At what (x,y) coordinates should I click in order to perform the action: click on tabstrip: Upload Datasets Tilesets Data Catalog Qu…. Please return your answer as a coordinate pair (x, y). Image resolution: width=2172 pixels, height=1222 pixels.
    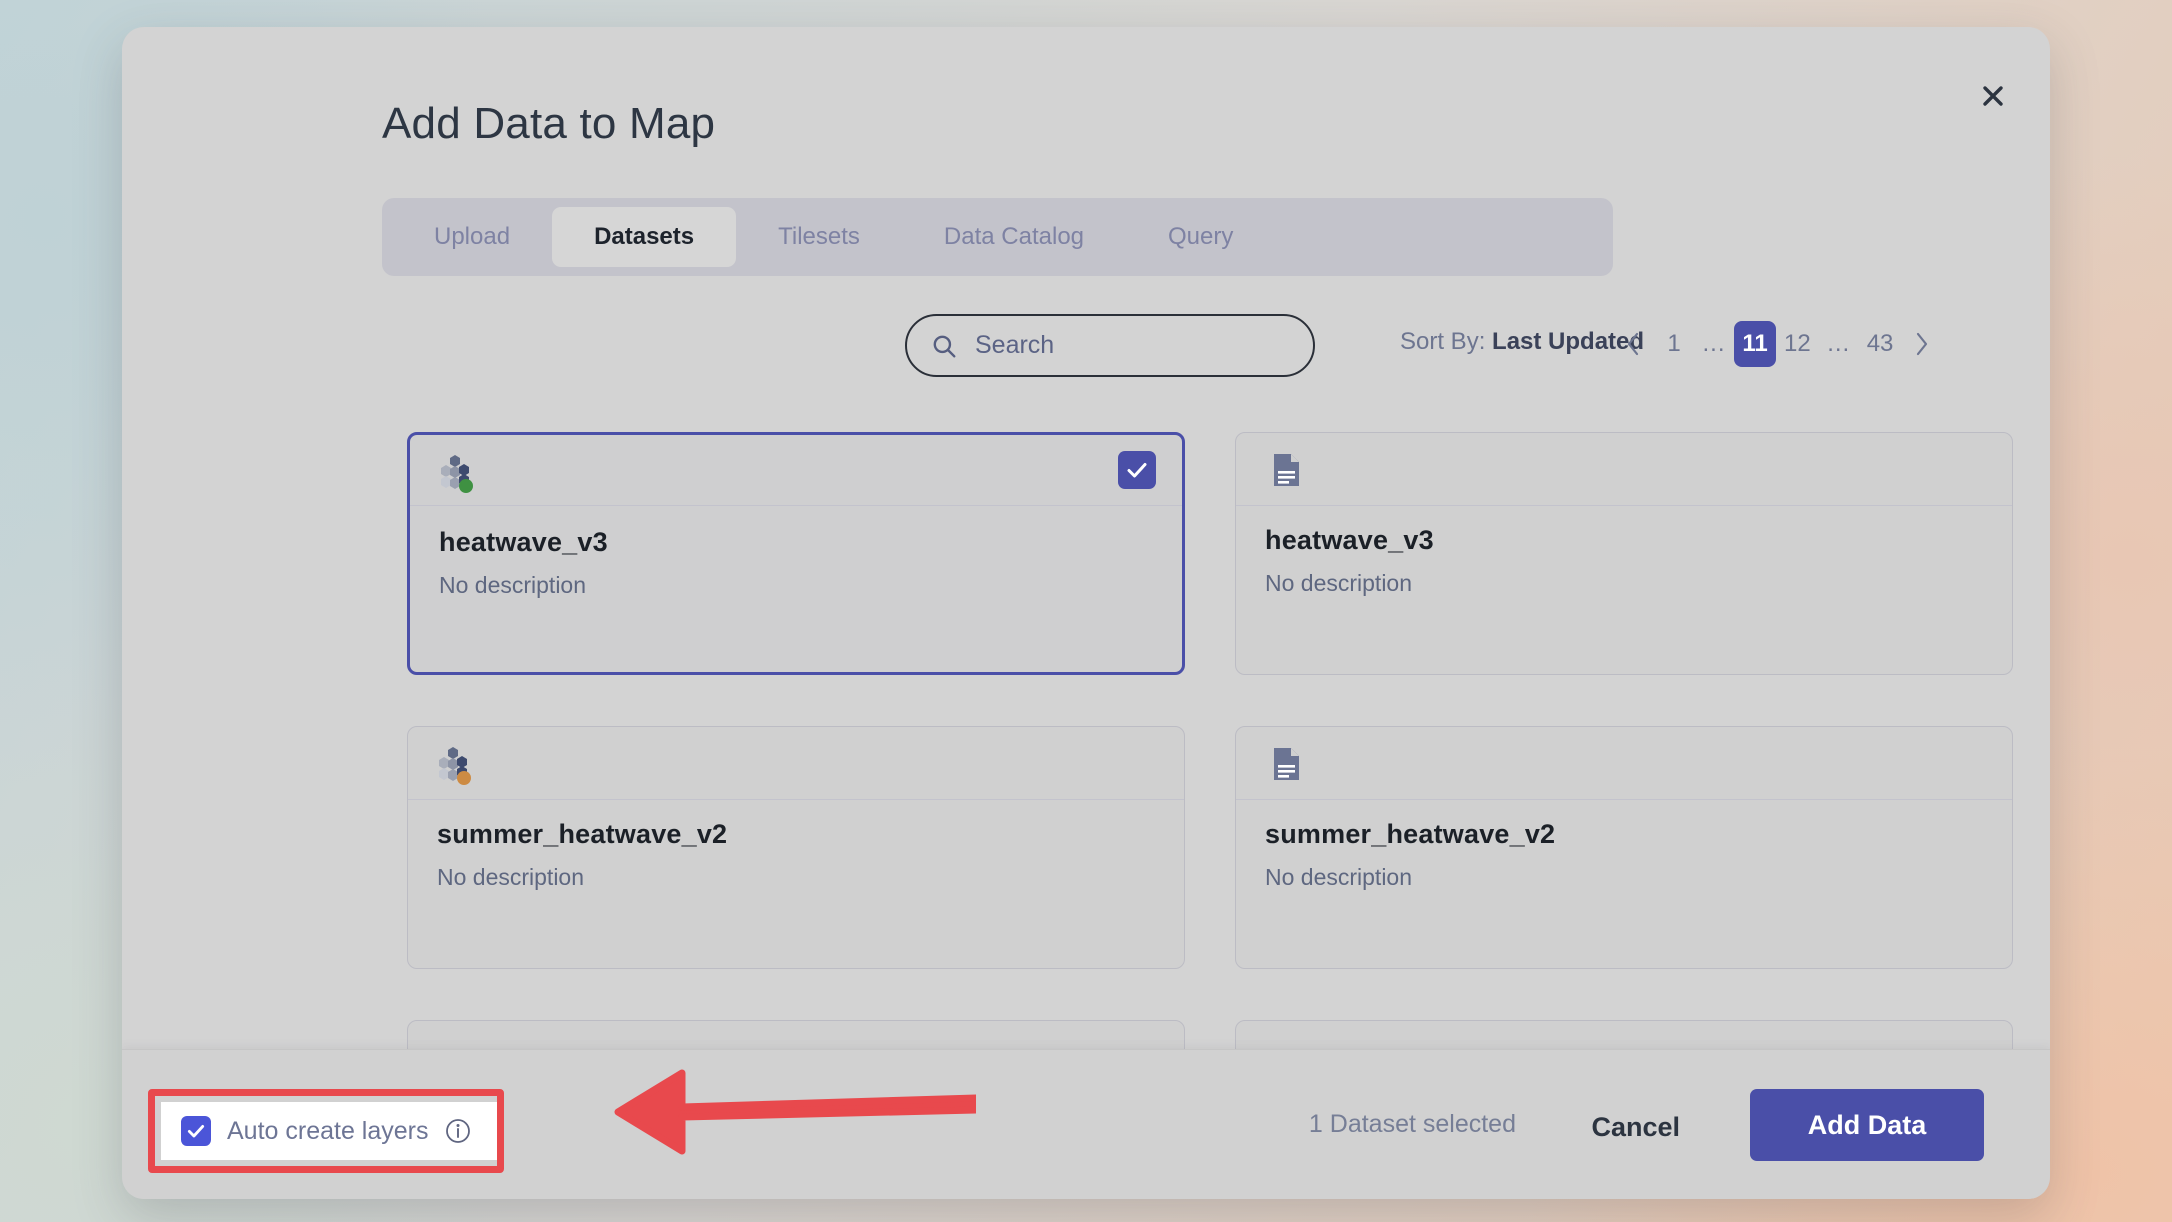
    Looking at the image, I should click on (997, 237).